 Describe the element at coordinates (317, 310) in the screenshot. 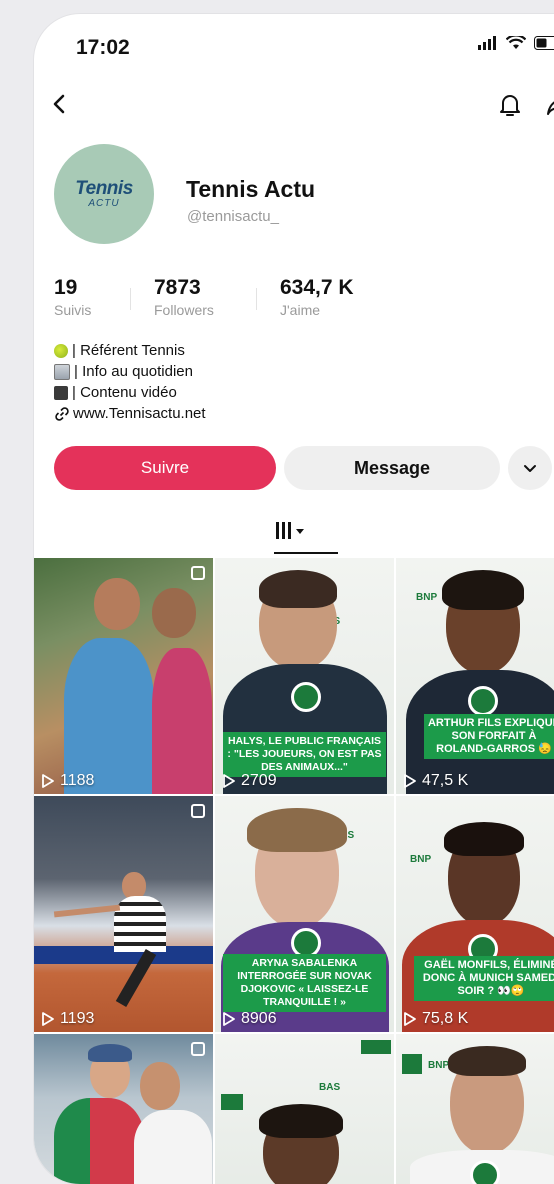

I see `stat-likes-label: J'aime` at that location.